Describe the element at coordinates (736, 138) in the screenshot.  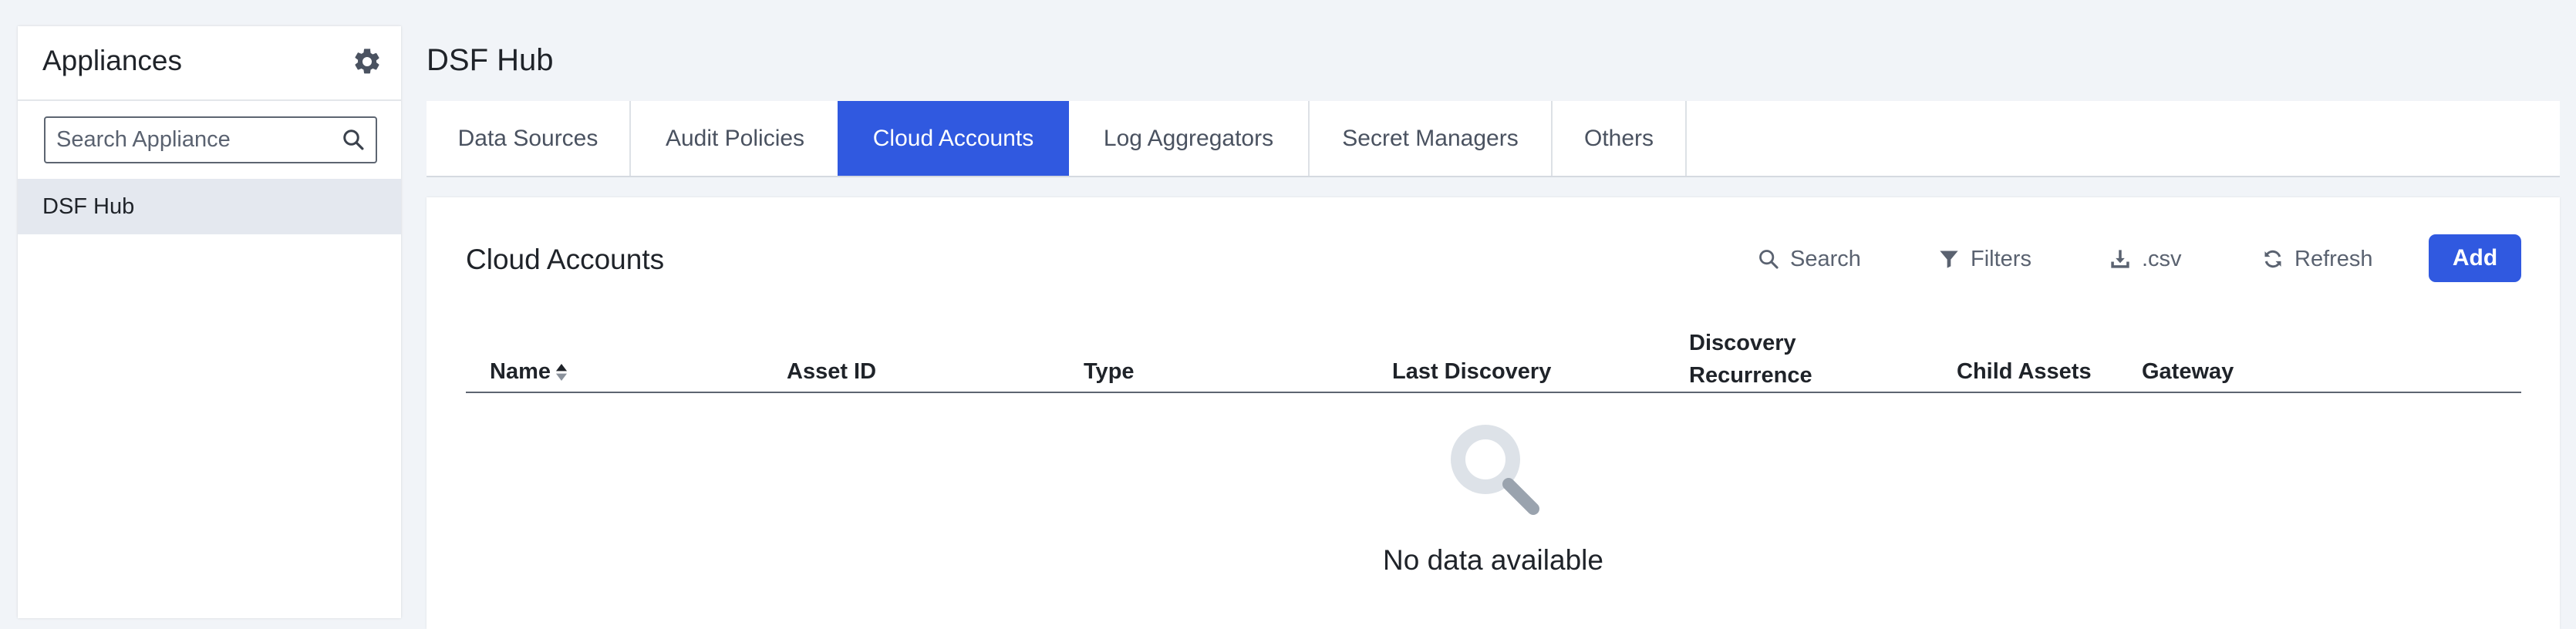
I see `tab-audit-policies: Audit Policies` at that location.